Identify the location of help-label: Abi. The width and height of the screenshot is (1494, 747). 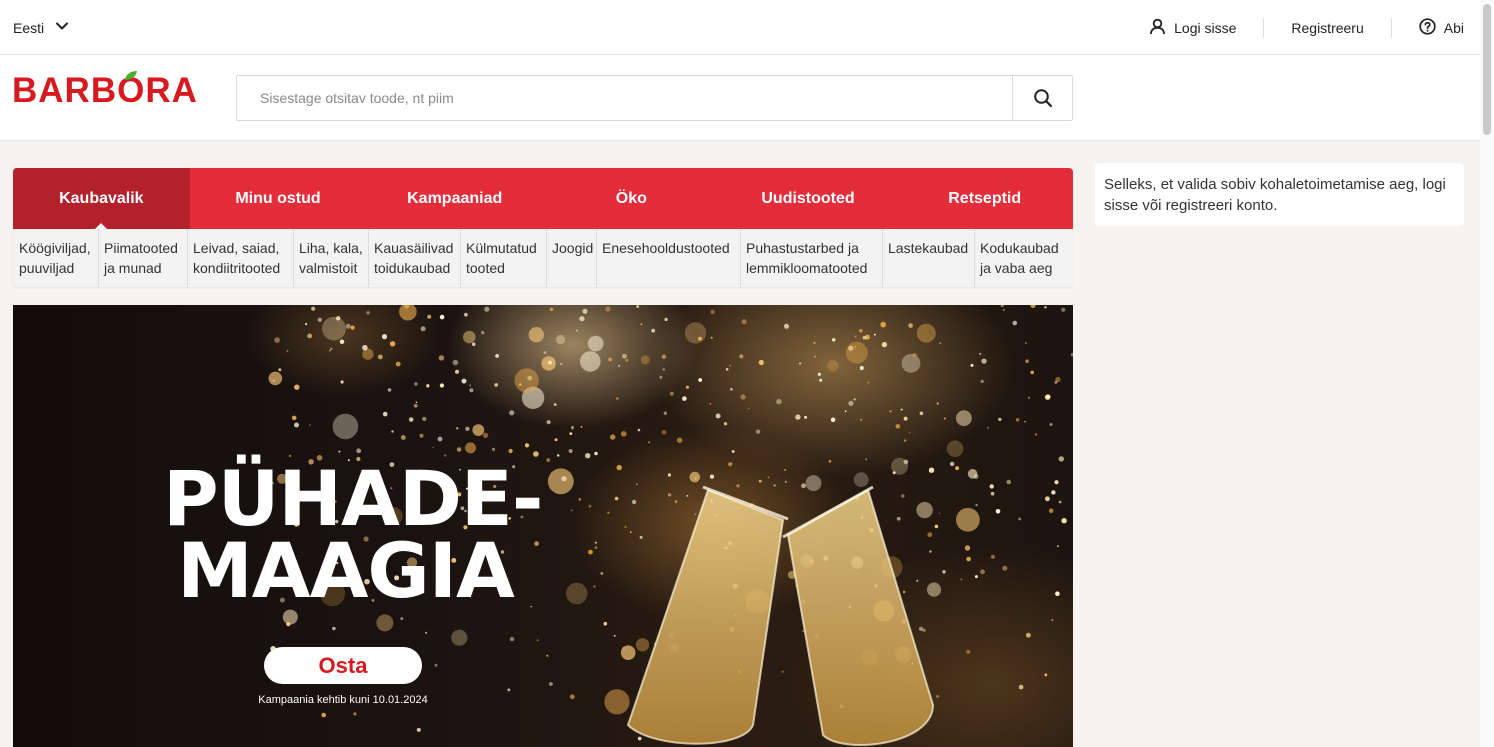
(1453, 27).